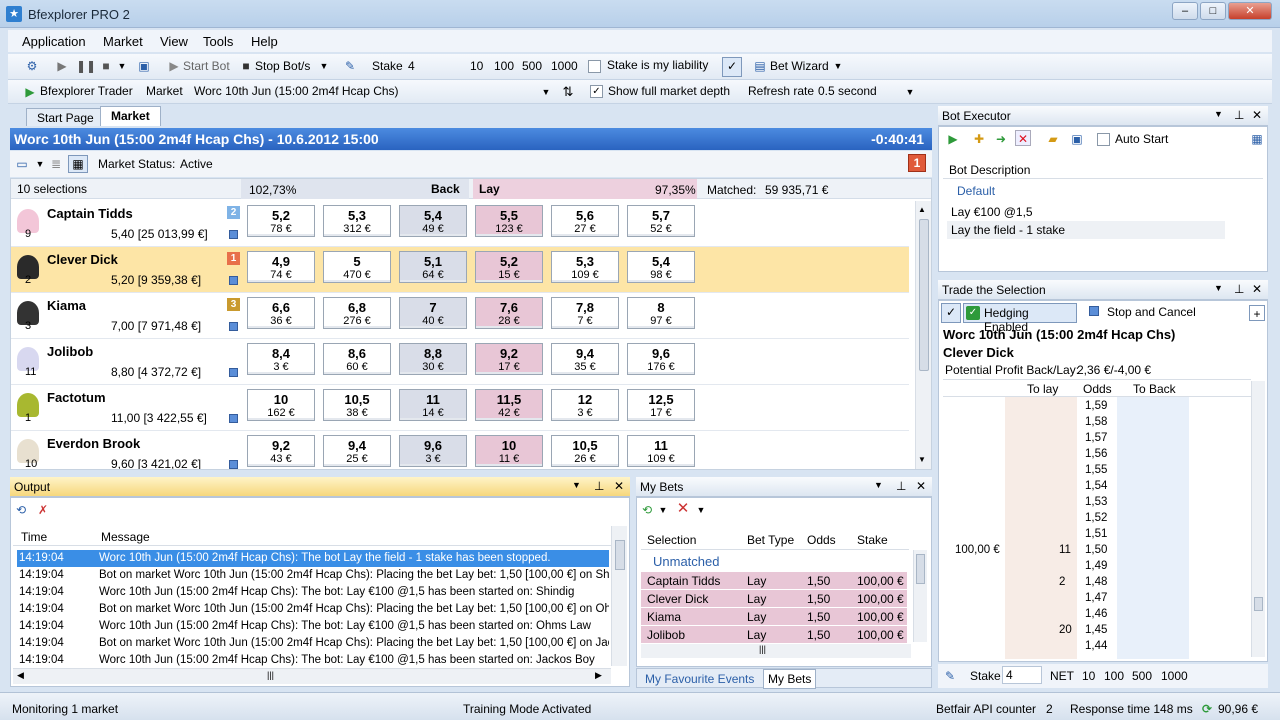 The height and width of the screenshot is (720, 1280). Describe the element at coordinates (1174, 676) in the screenshot. I see `trade-quick-1000: 1000` at that location.